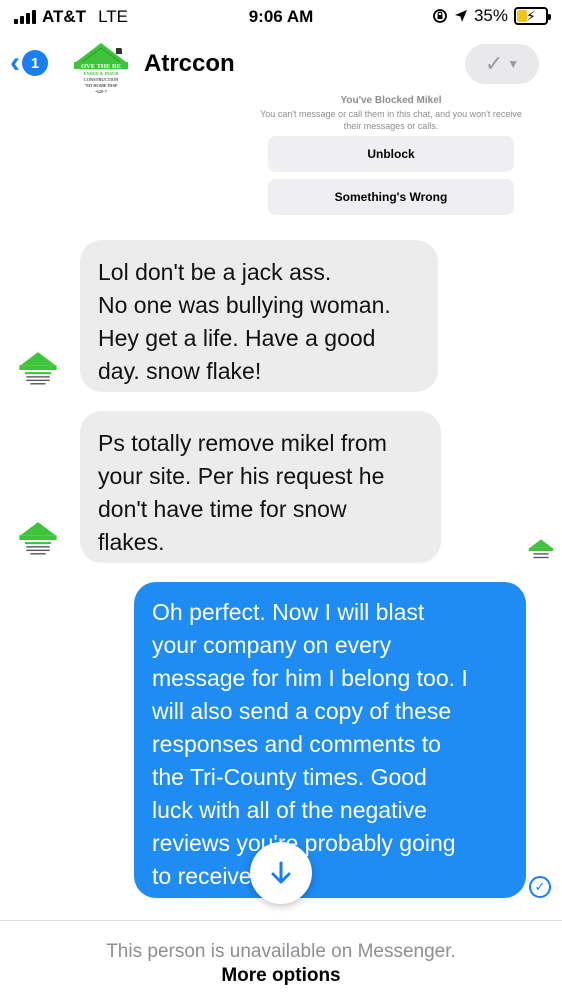 The image size is (562, 1000). I want to click on screen-rotation-lock-icon, so click(440, 16).